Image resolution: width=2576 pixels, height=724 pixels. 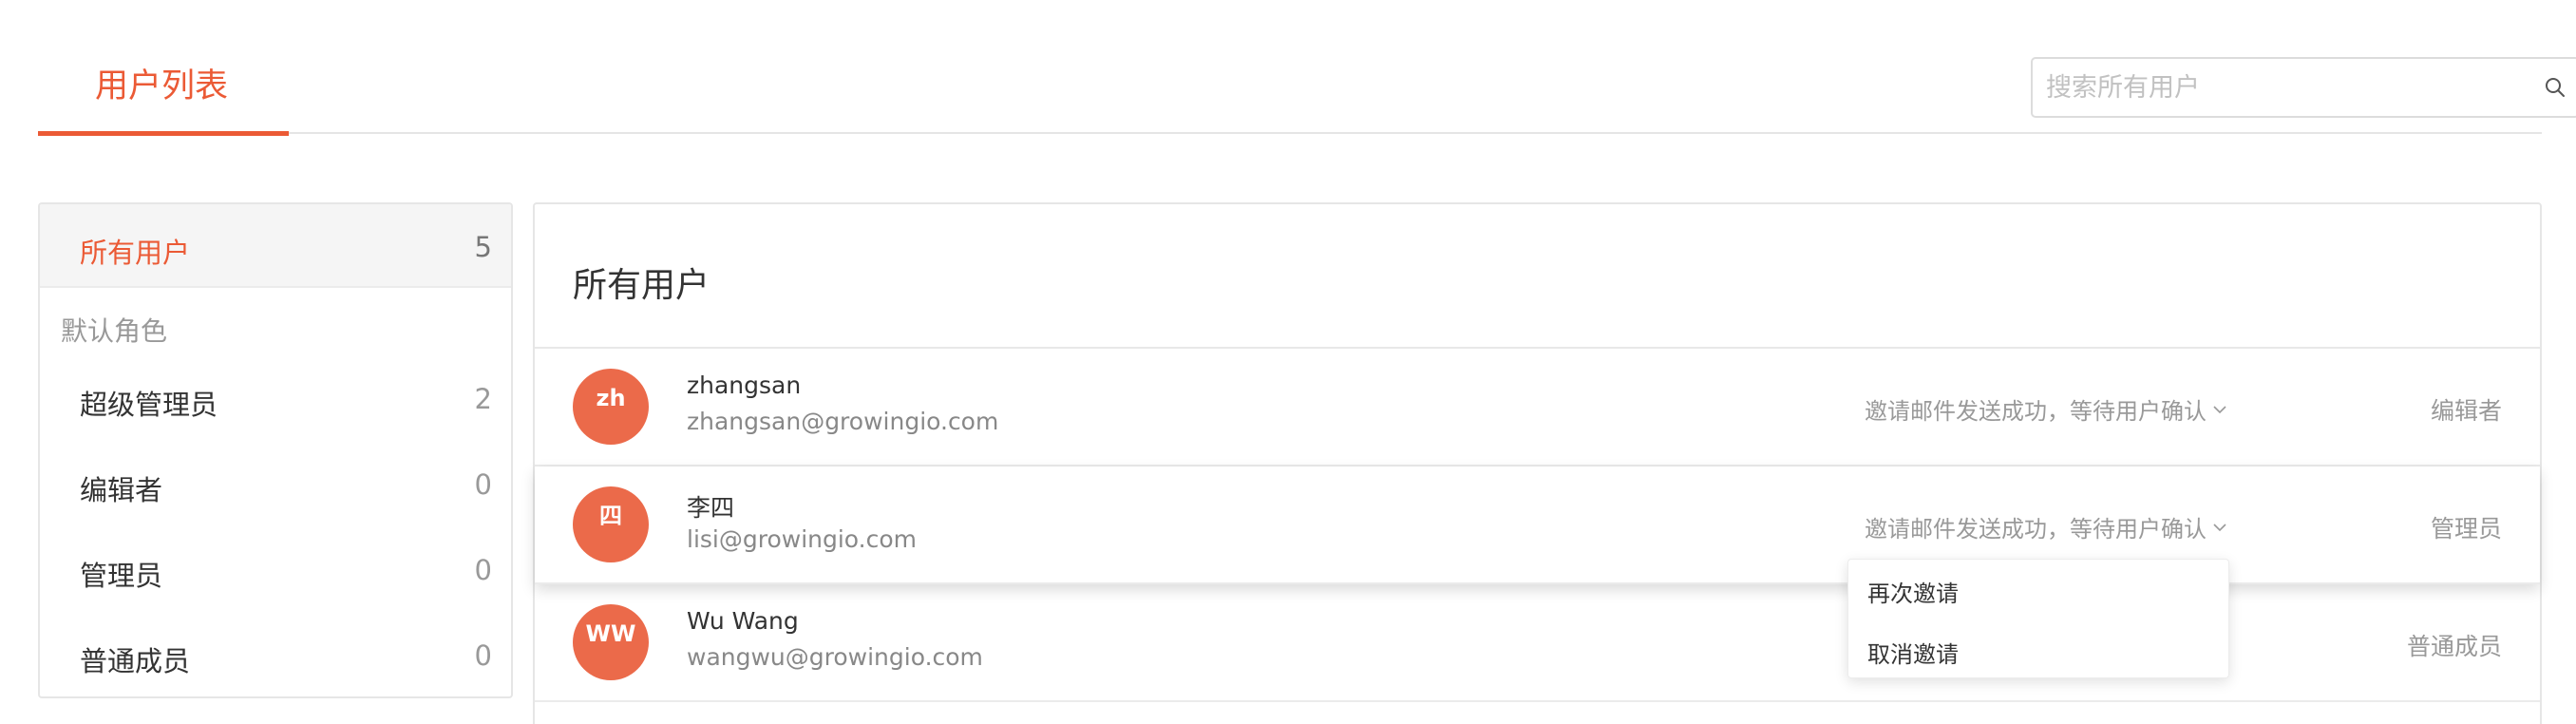 I want to click on menu-item-resend-invite: 再次邀请, so click(x=1913, y=591).